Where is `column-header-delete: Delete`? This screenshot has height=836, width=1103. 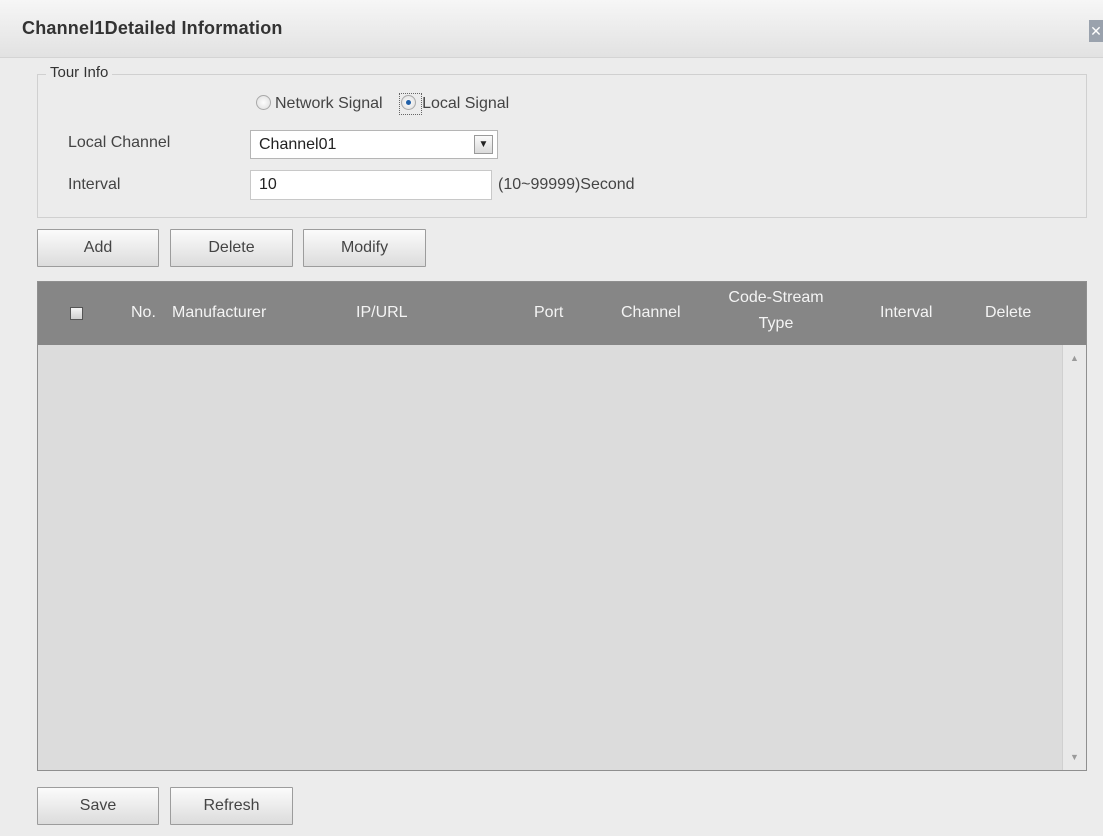 column-header-delete: Delete is located at coordinates (1008, 312).